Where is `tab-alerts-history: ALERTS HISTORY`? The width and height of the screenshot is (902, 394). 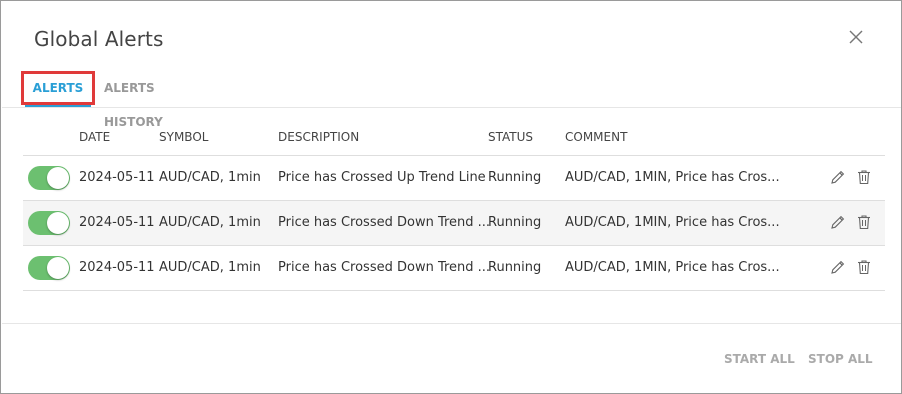 tab-alerts-history: ALERTS HISTORY is located at coordinates (133, 100).